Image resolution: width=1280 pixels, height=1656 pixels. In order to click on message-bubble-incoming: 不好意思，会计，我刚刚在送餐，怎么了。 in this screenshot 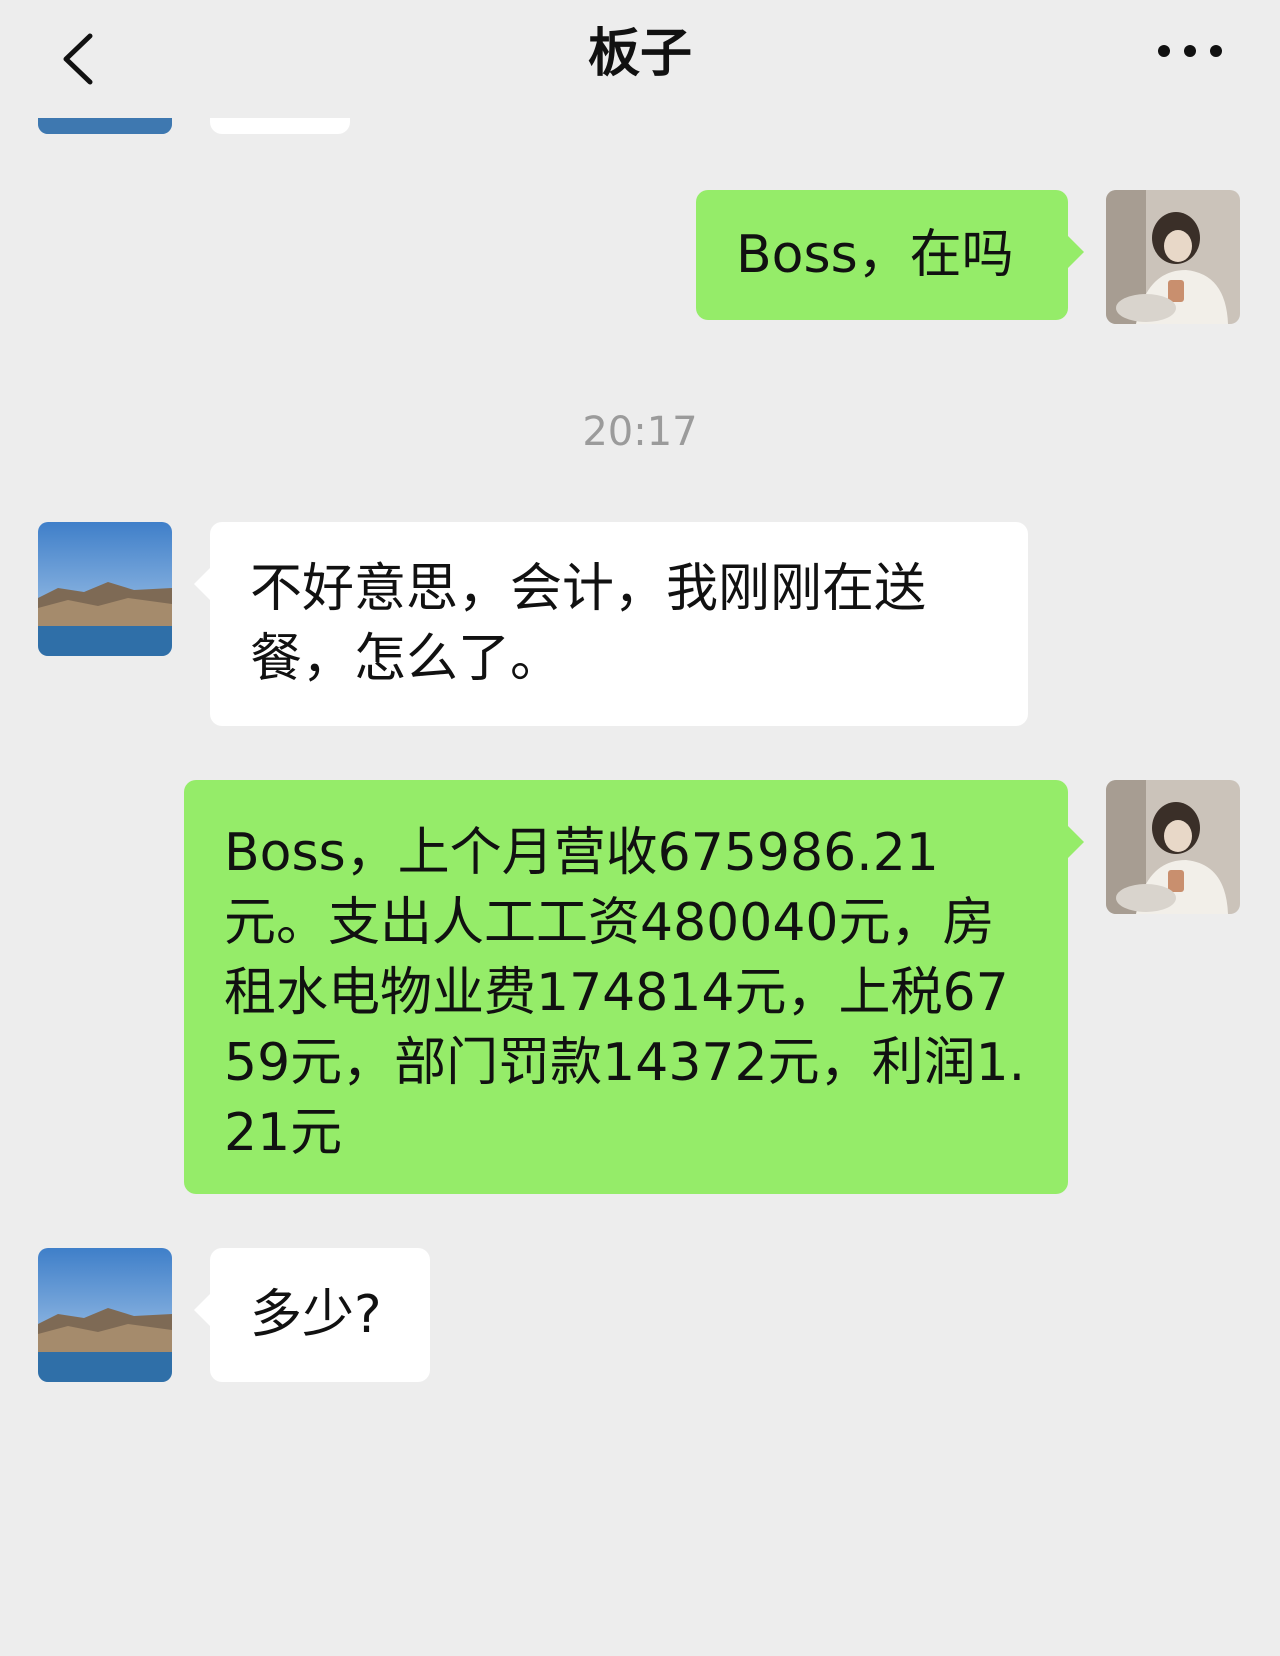, I will do `click(611, 624)`.